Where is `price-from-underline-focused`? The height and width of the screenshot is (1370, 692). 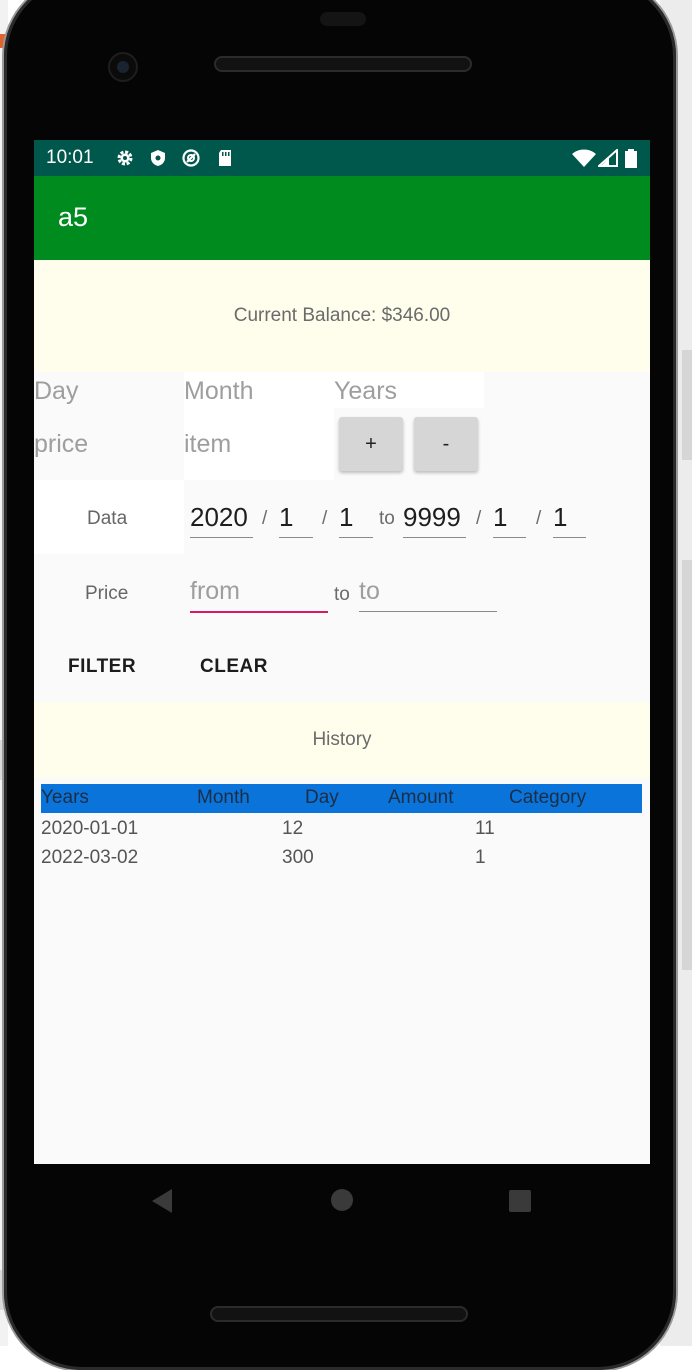 price-from-underline-focused is located at coordinates (259, 612).